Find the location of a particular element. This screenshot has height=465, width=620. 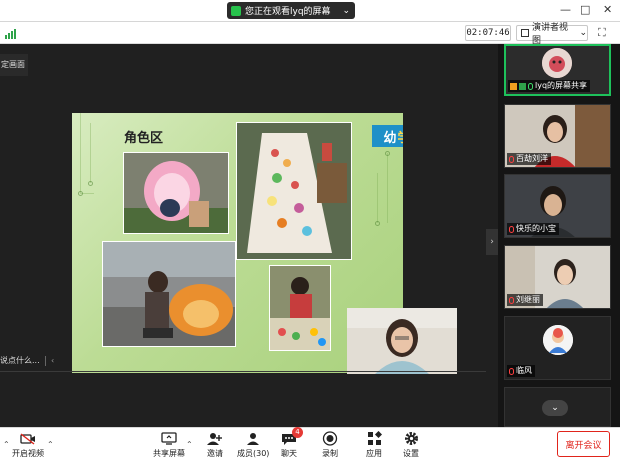

outdoor-tent-illustration is located at coordinates (169, 294).